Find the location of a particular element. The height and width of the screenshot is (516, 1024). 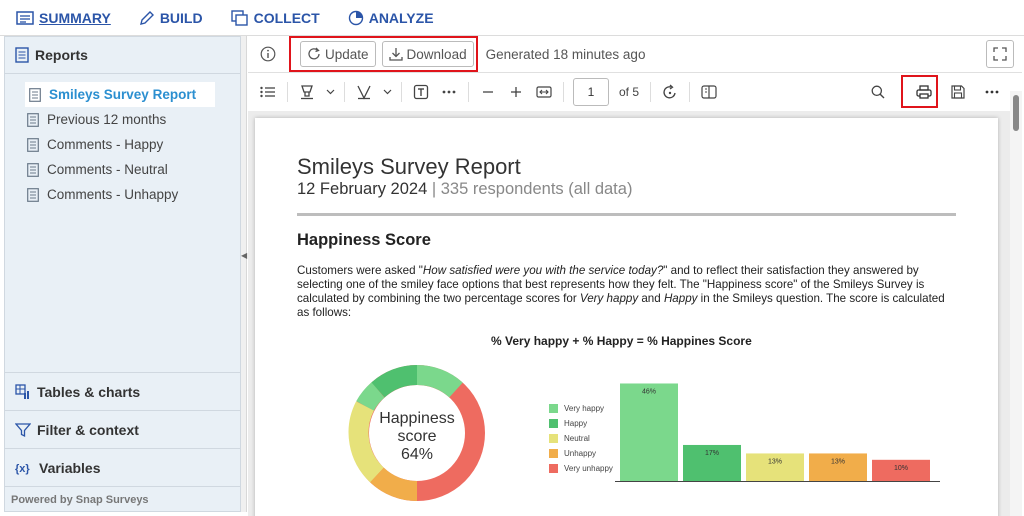

legend-label: Very happy is located at coordinates (584, 408).